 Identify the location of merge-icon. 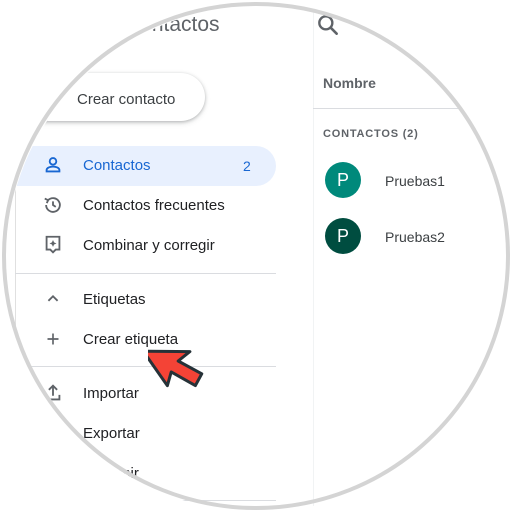
(53, 244).